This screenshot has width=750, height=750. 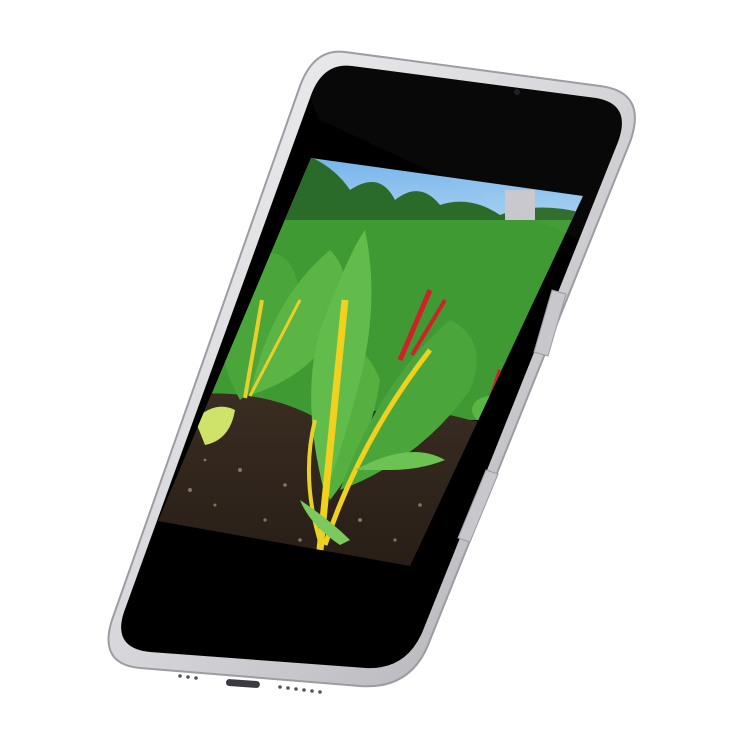 What do you see at coordinates (242, 683) in the screenshot?
I see `charging-port-icon` at bounding box center [242, 683].